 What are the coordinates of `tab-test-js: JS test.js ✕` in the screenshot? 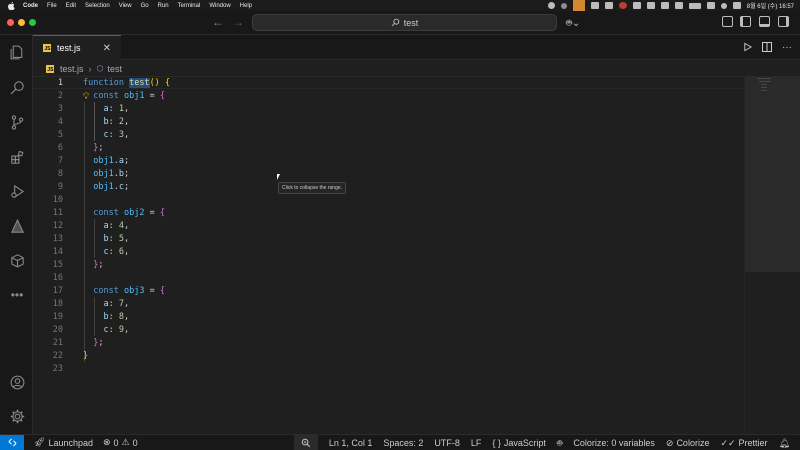 It's located at (77, 47).